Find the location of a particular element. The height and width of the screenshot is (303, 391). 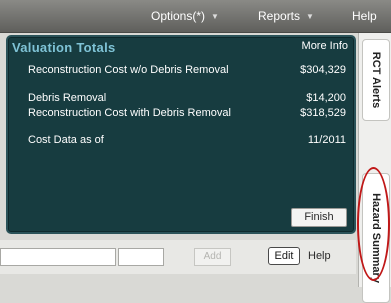

reports-menu: Reports ▼ is located at coordinates (286, 16).